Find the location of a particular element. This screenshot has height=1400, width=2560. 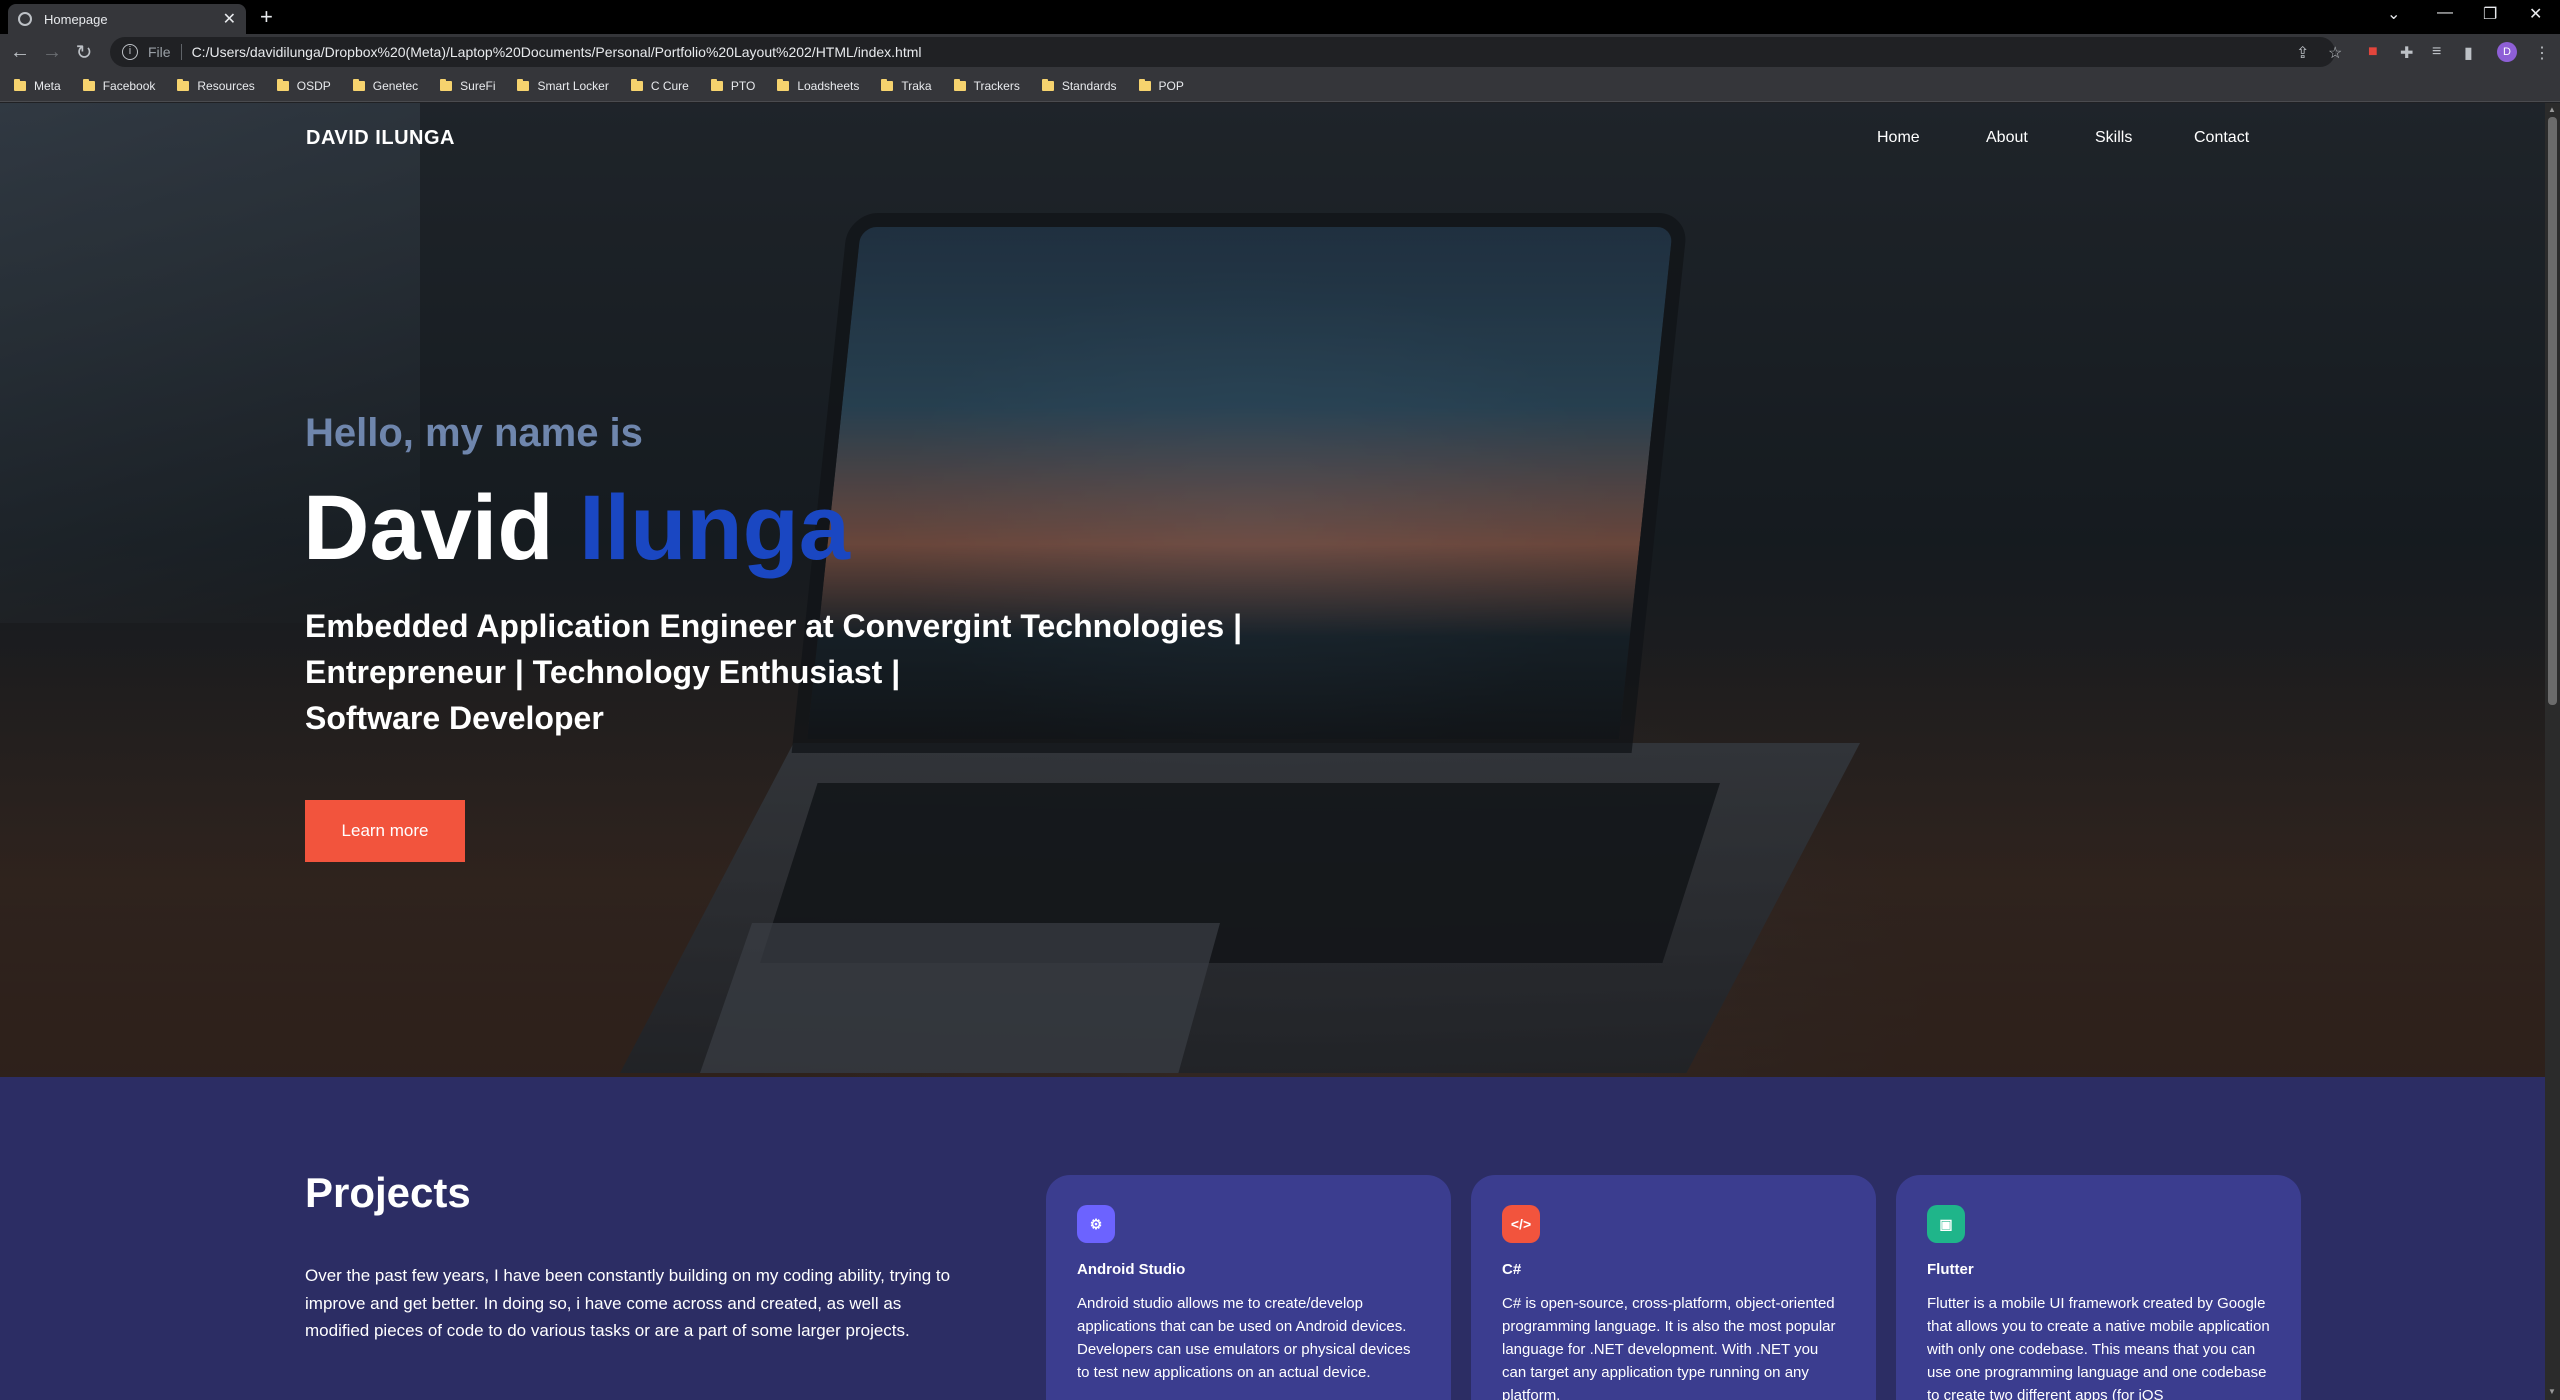

nav-skills-link: Skills is located at coordinates (2113, 138).